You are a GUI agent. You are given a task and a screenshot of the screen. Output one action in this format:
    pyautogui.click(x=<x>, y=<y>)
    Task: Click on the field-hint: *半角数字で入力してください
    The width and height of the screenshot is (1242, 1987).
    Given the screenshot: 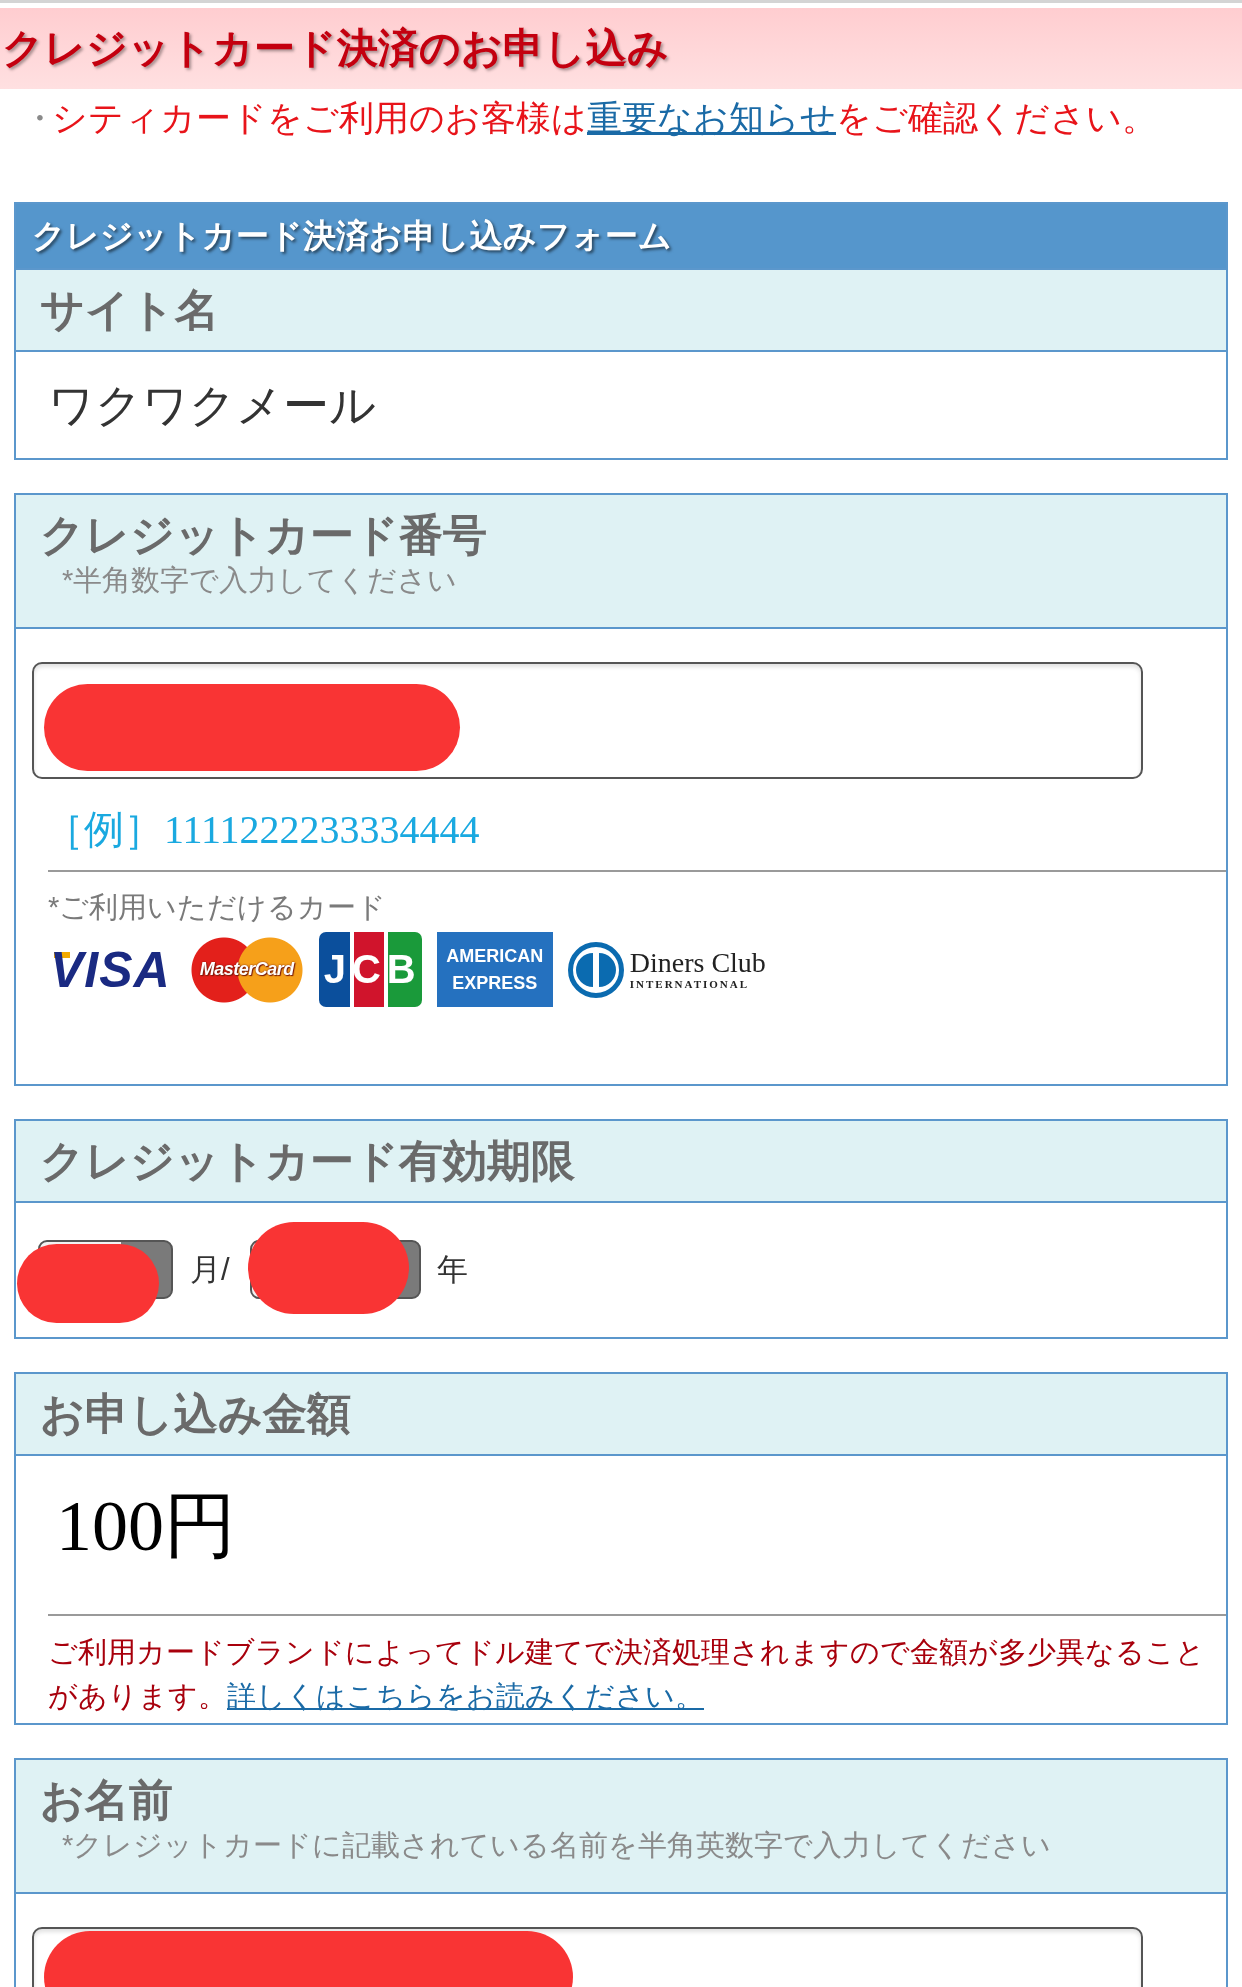 What is the action you would take?
    pyautogui.click(x=260, y=580)
    